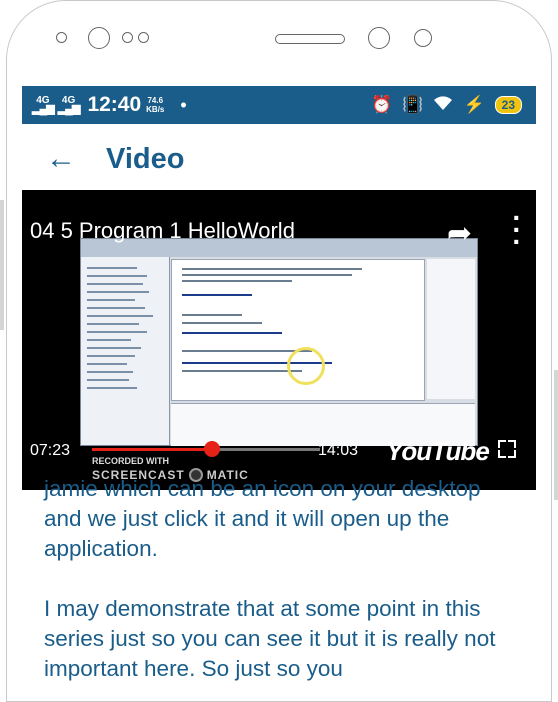 This screenshot has width=558, height=702. I want to click on total-duration: 14:03, so click(338, 450).